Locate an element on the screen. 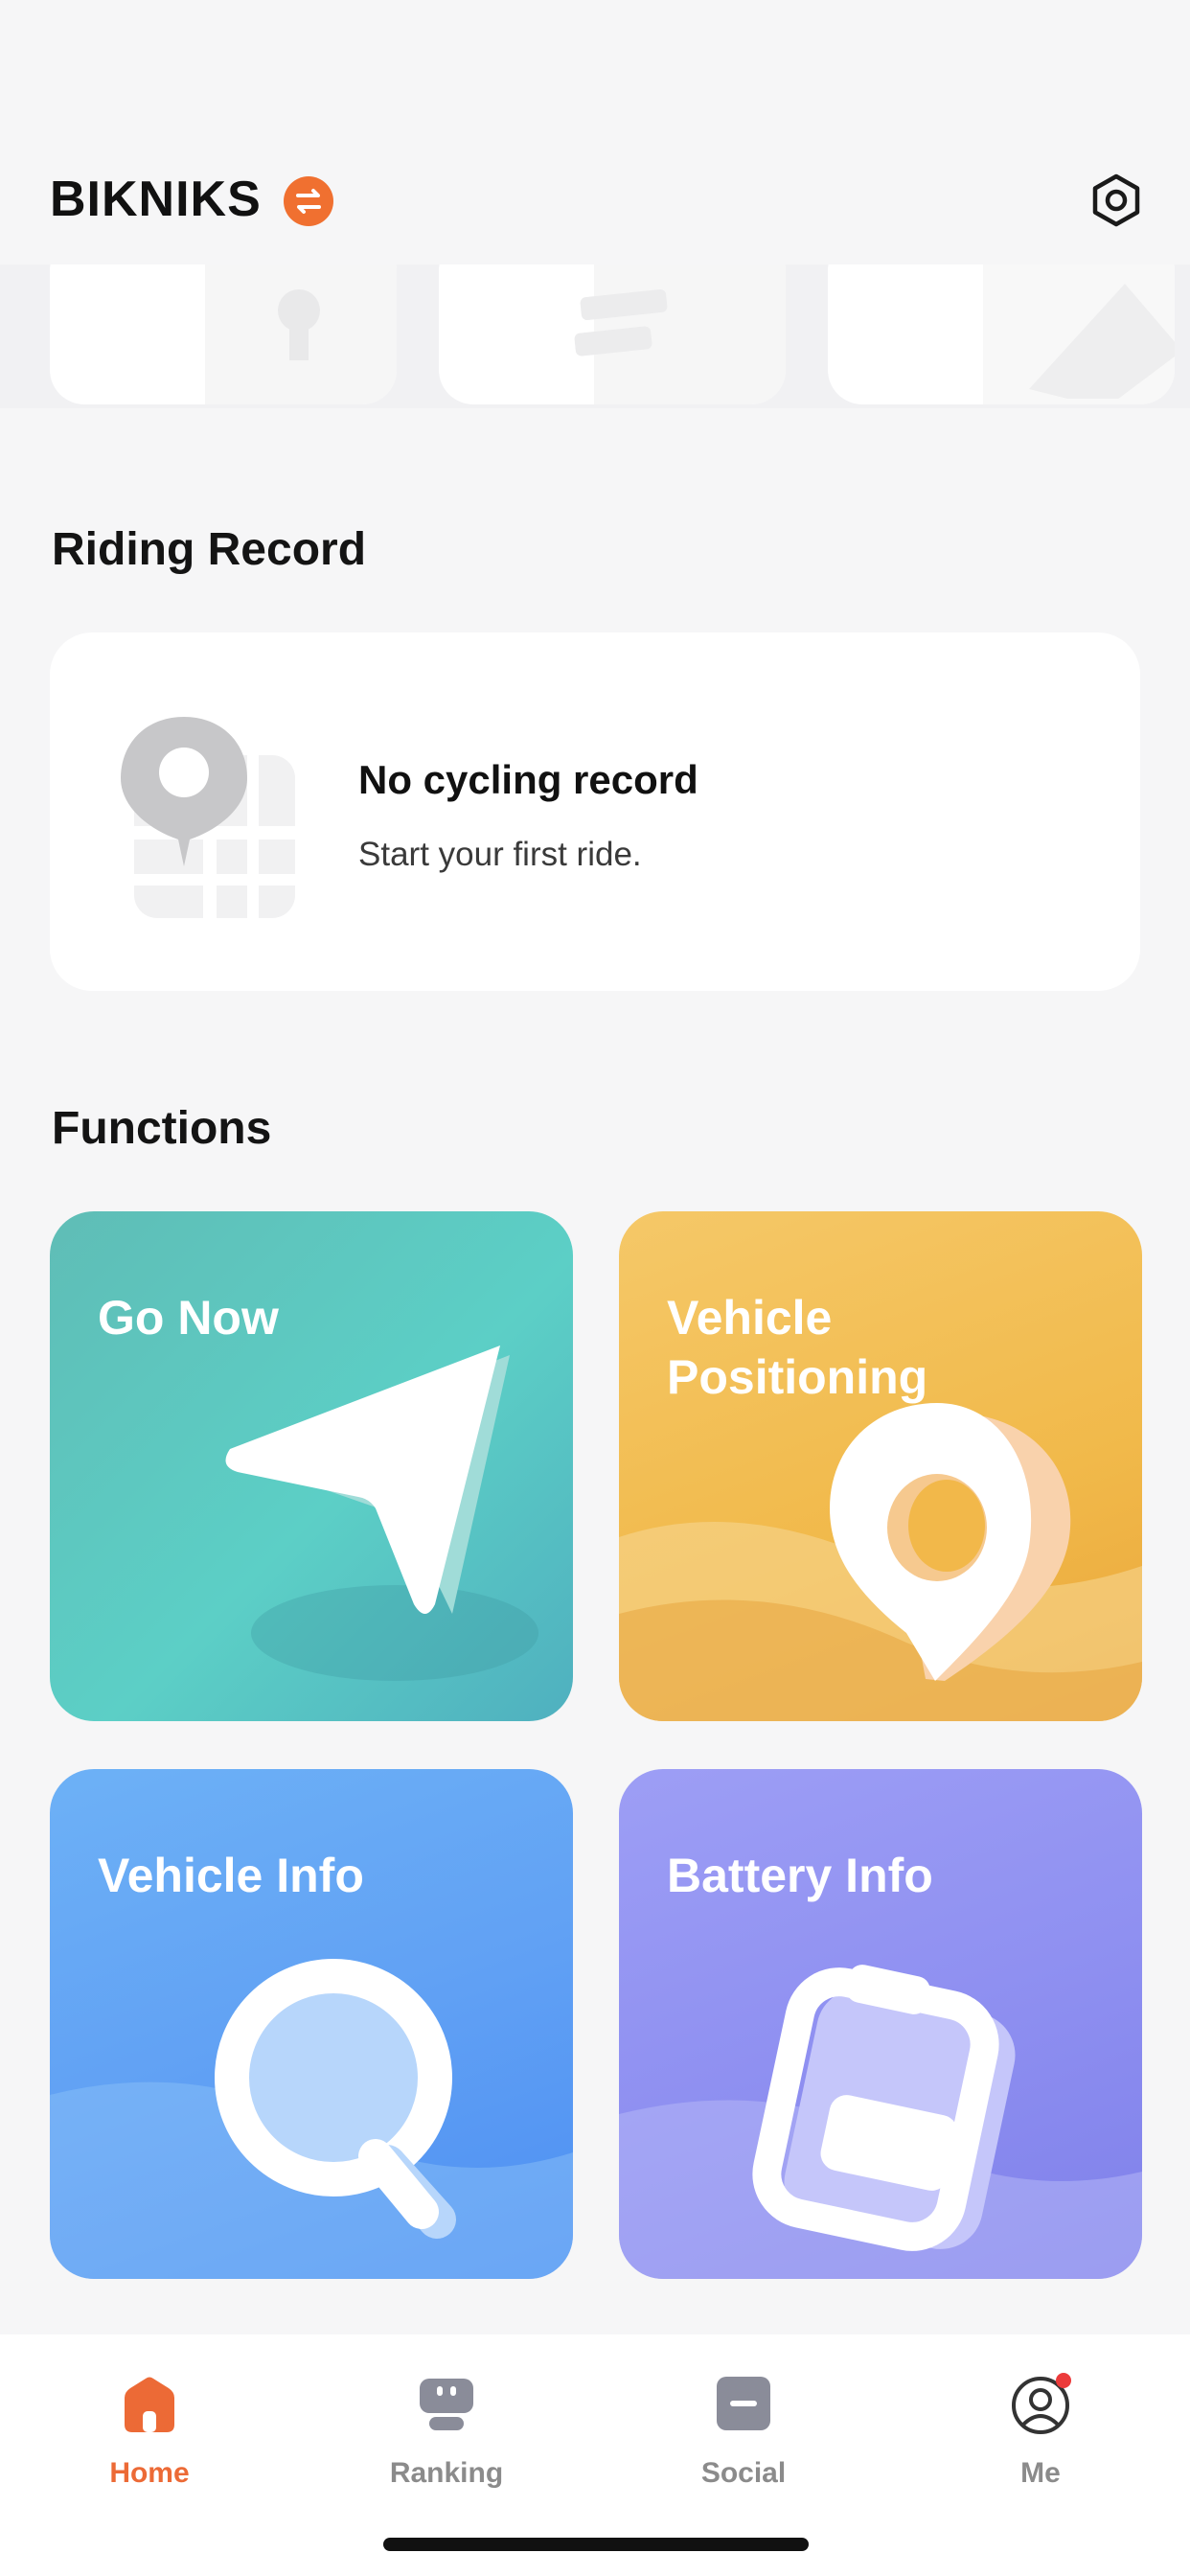  map-pin-icon is located at coordinates (208, 817).